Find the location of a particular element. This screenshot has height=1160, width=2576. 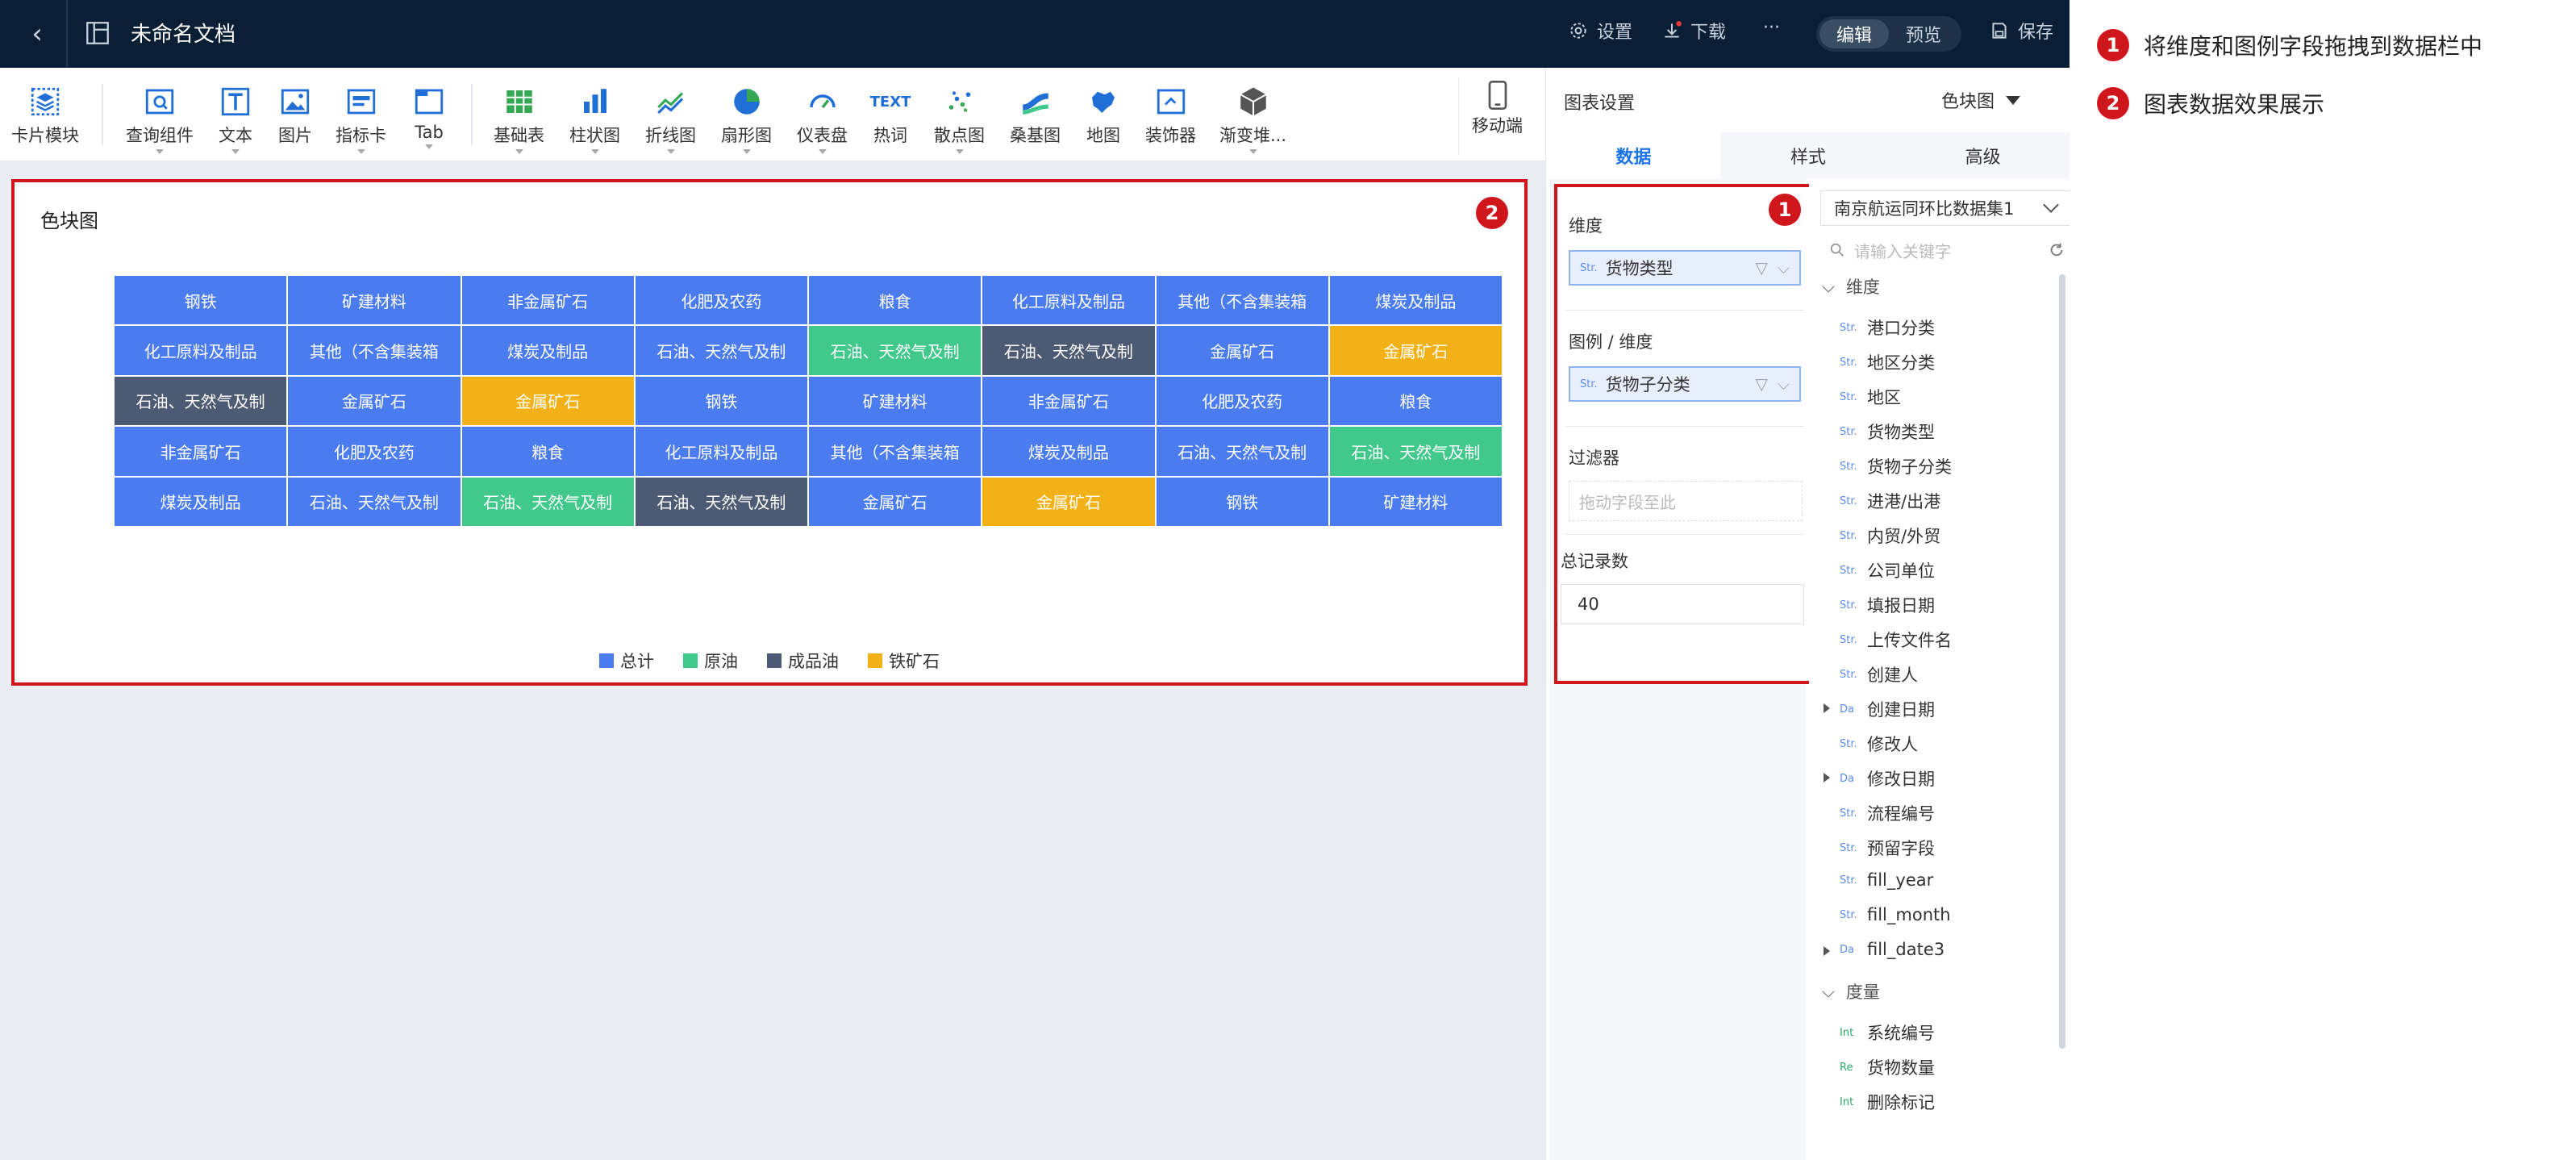

mode-edit: 编辑 is located at coordinates (1854, 34).